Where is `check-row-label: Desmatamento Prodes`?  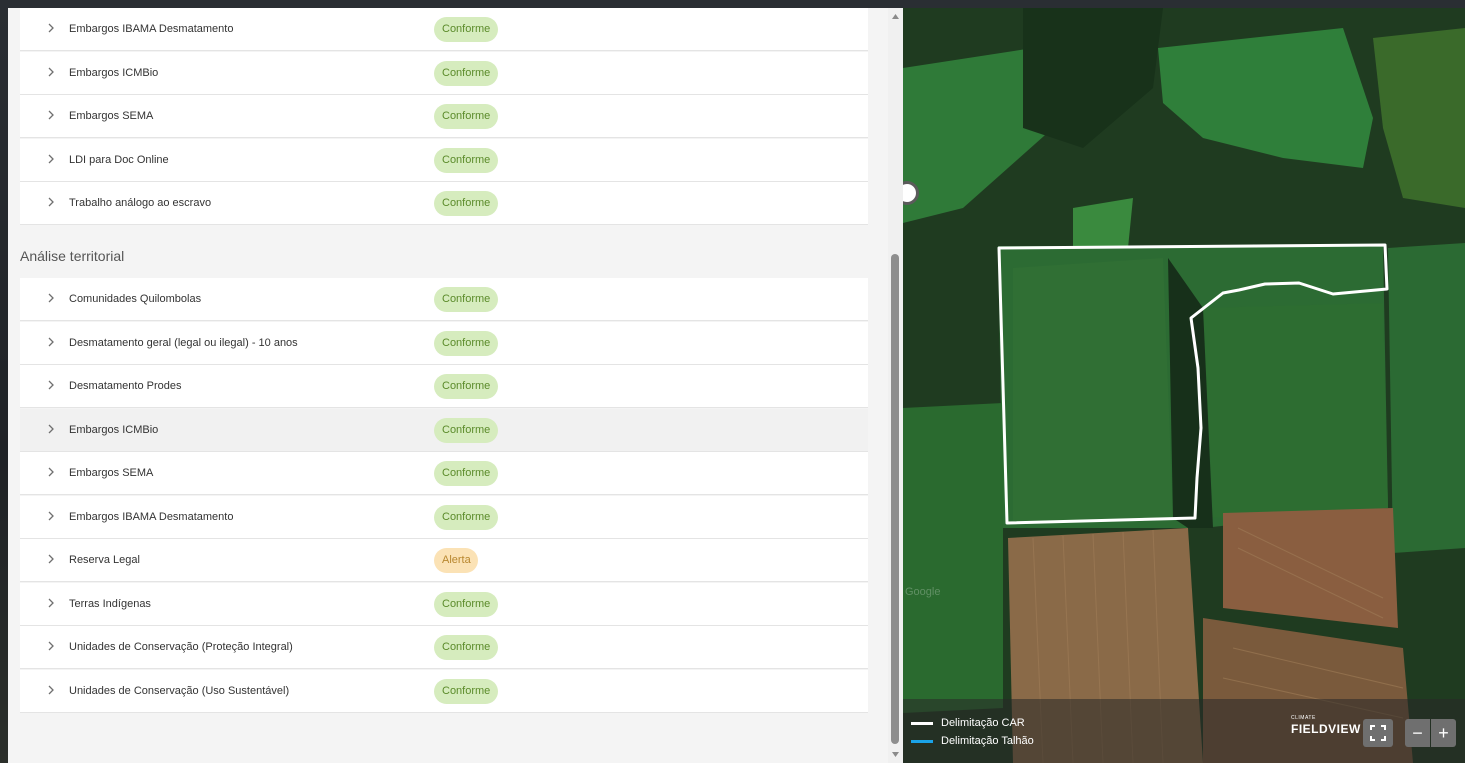 check-row-label: Desmatamento Prodes is located at coordinates (125, 386).